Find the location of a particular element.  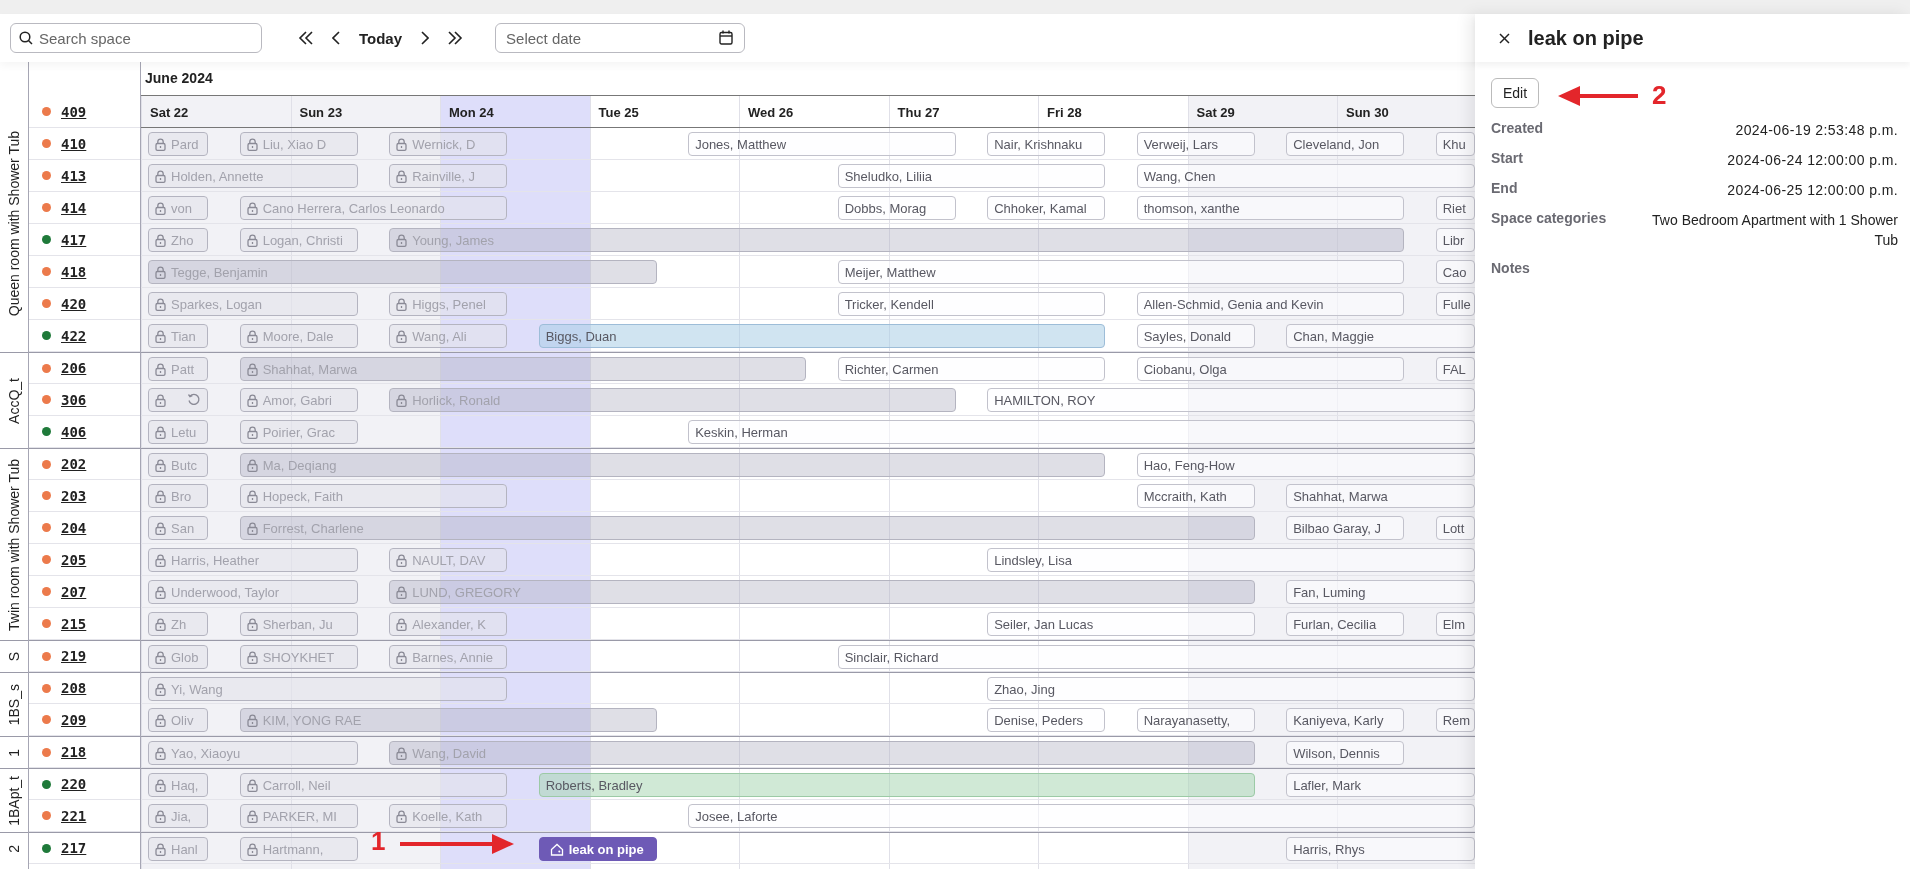

booking-bar: Narayanasetty, is located at coordinates (1195, 720).